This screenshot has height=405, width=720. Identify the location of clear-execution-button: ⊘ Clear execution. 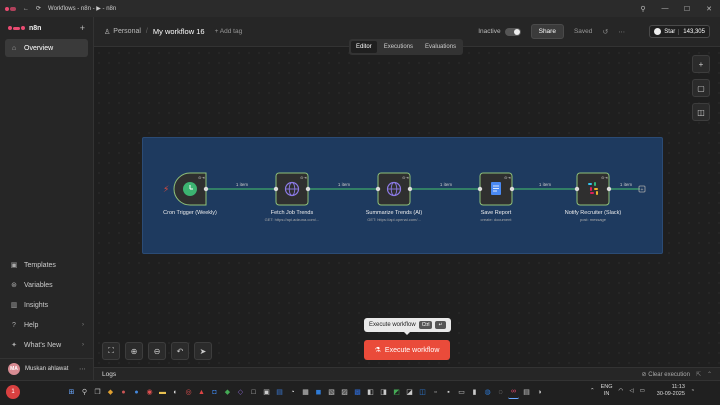
(666, 374).